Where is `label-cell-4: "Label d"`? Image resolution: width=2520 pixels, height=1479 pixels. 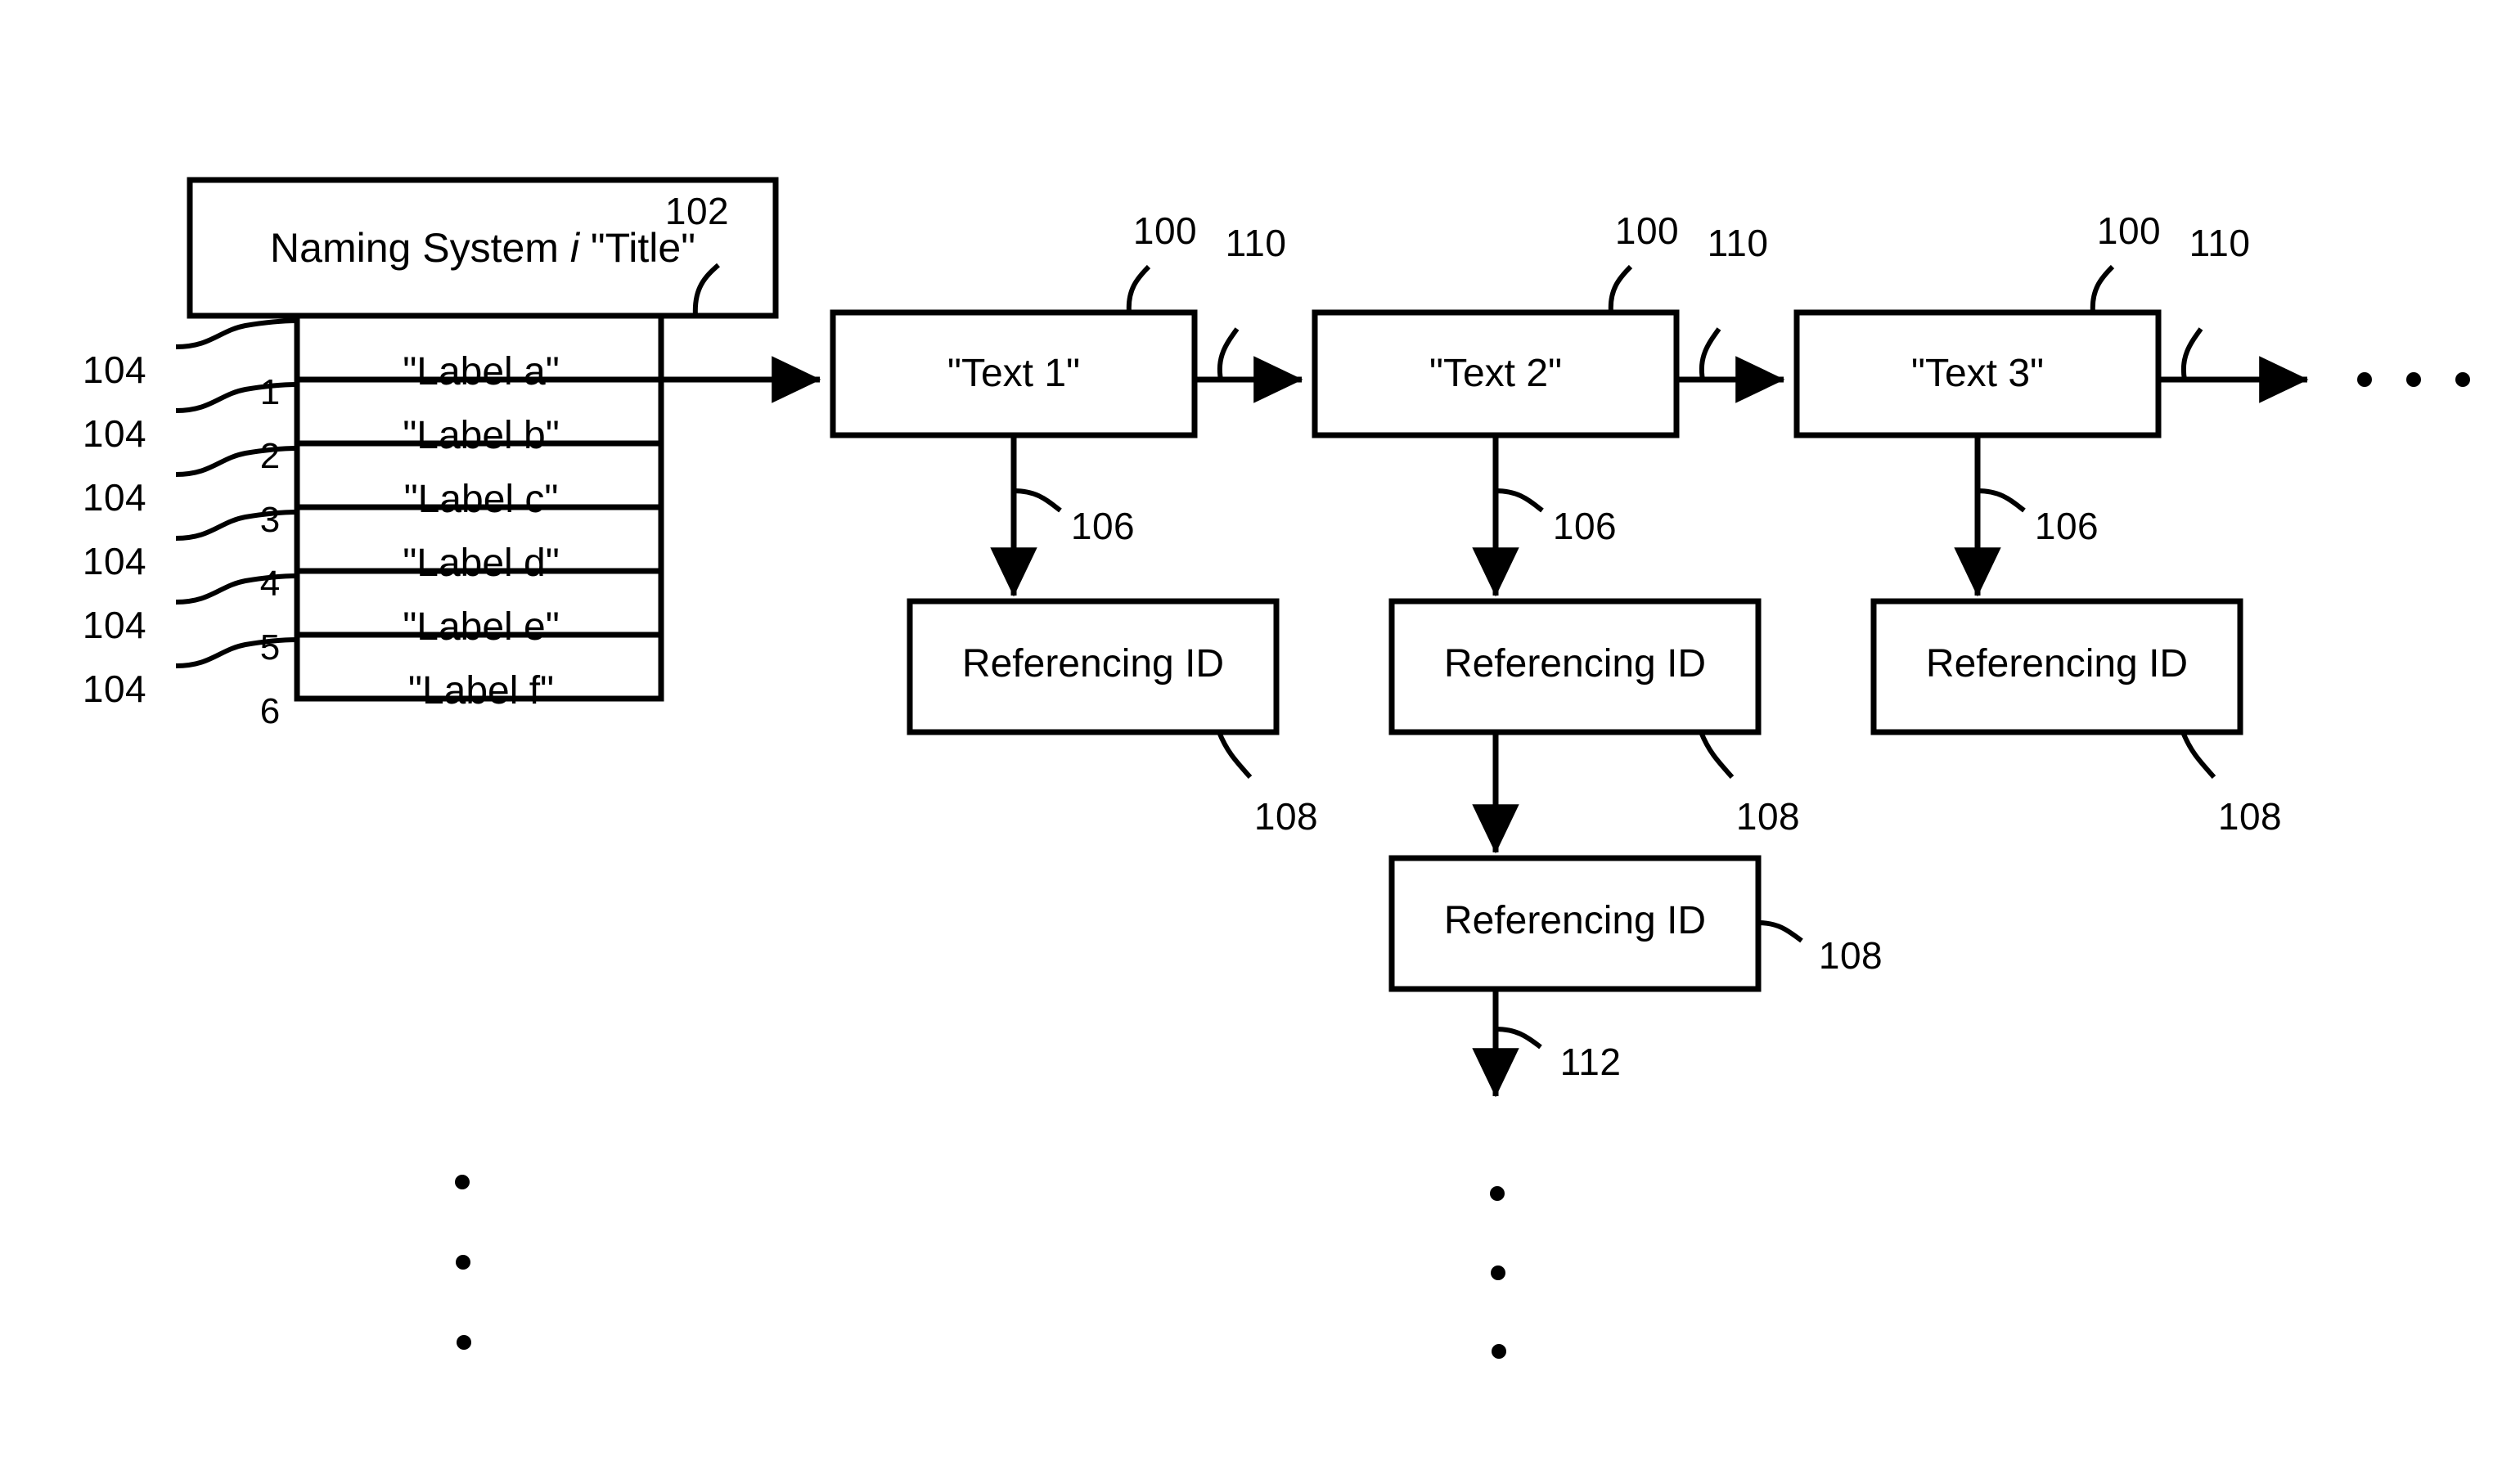
label-cell-4: "Label d" is located at coordinates (482, 563).